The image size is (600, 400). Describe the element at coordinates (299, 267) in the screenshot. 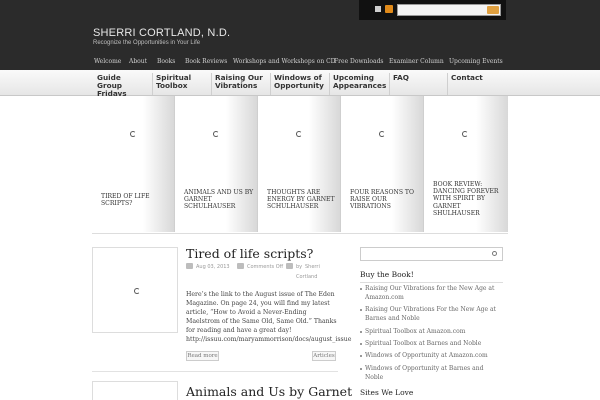

I see `author-prefix: by` at that location.